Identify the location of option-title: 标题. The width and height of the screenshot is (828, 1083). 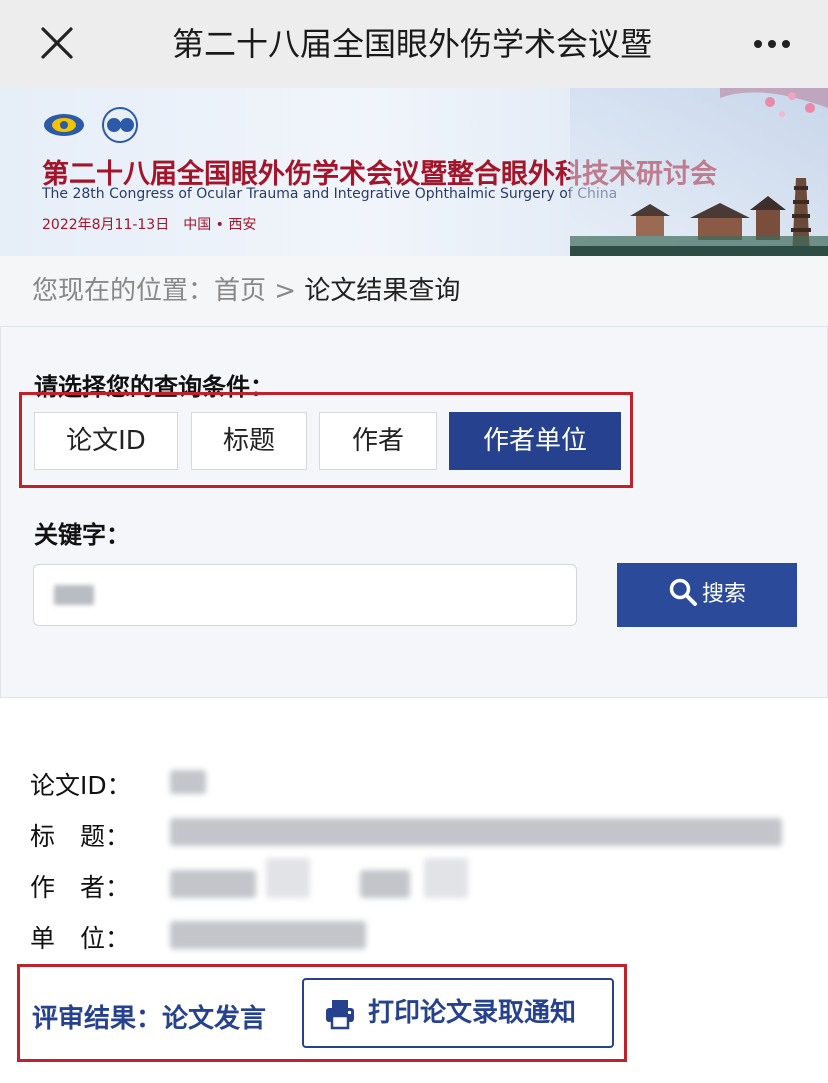
(249, 441).